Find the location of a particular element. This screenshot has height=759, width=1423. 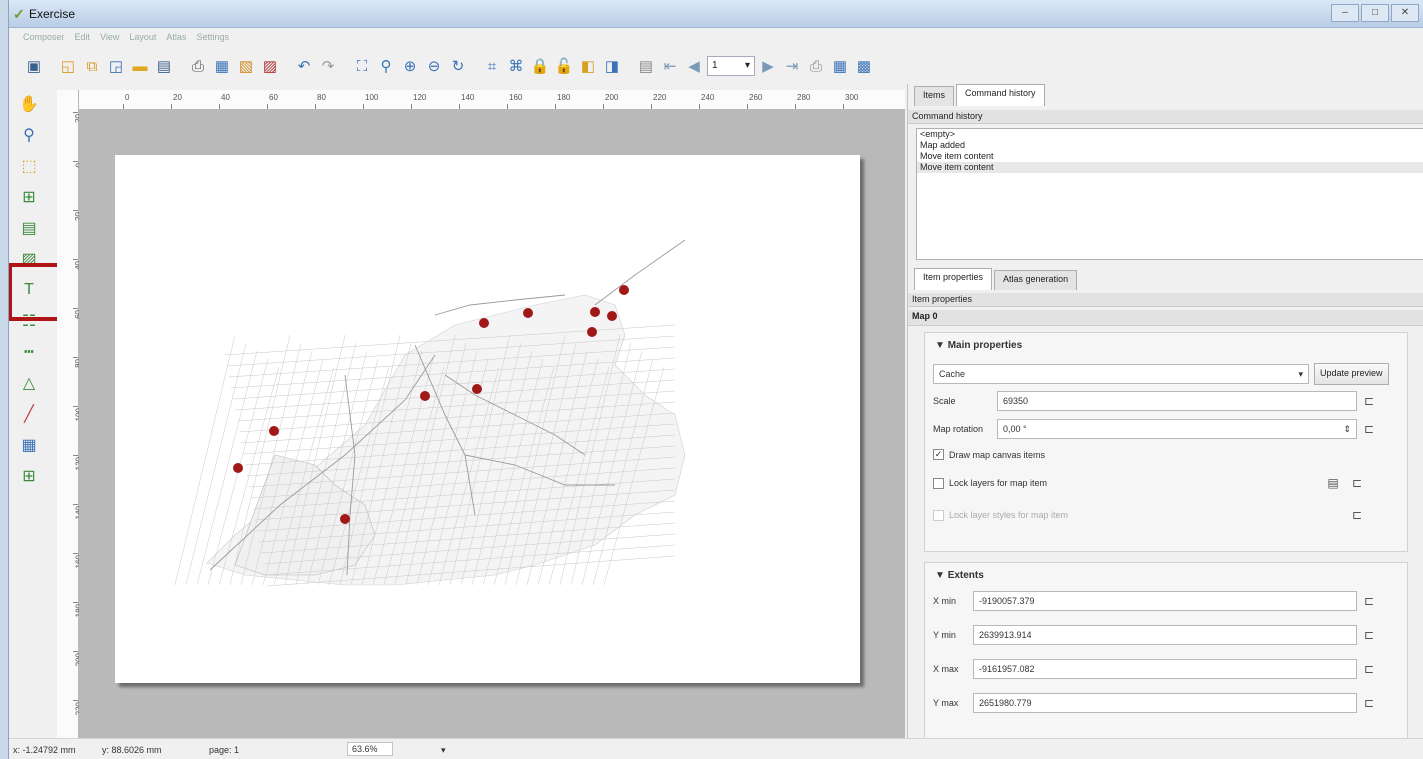

export-image-icon: ▦ is located at coordinates (222, 66).